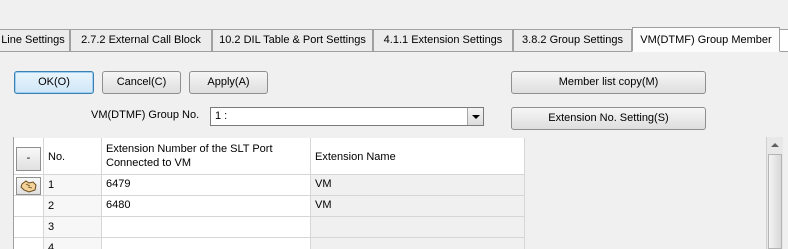 The width and height of the screenshot is (788, 249). I want to click on member-list-copy-button: Member list copy(M), so click(608, 82).